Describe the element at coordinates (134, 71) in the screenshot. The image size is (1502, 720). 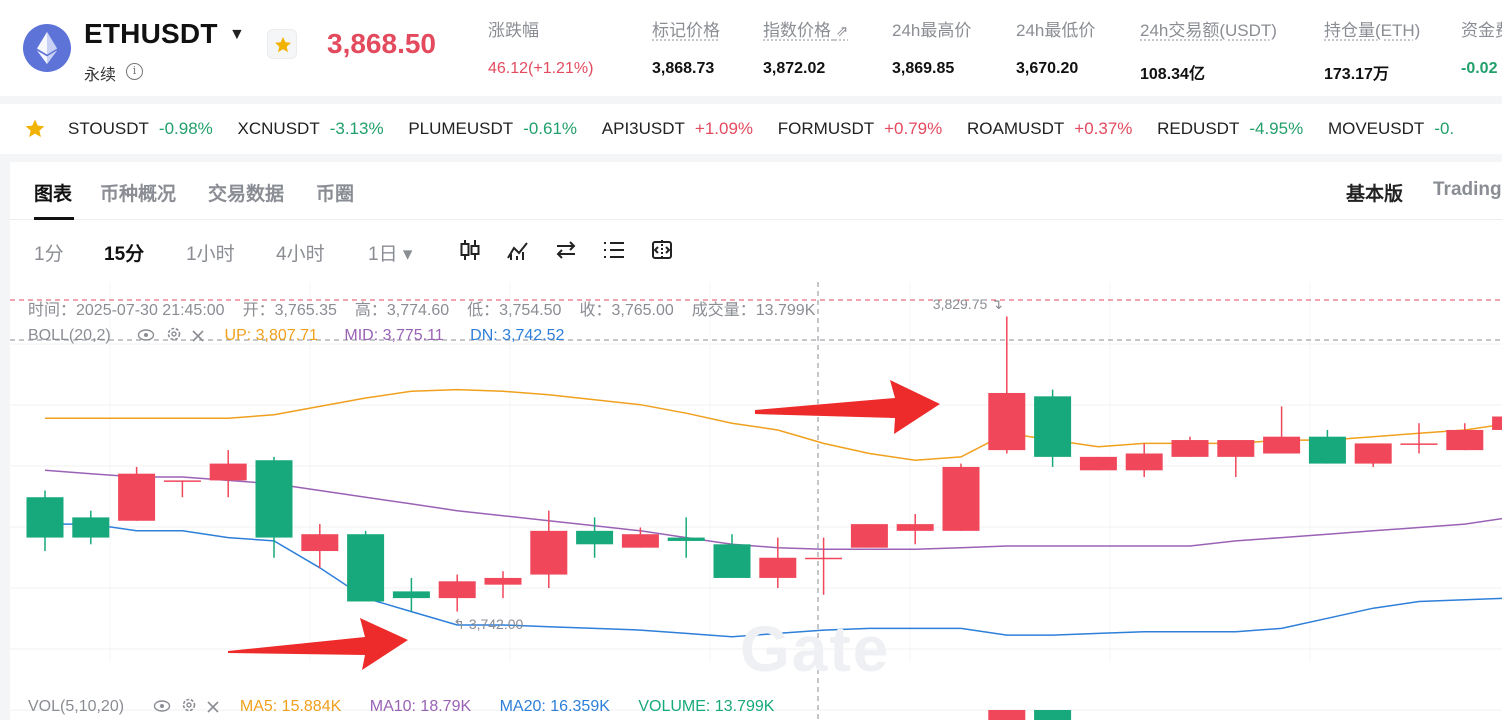
I see `info-icon: i` at that location.